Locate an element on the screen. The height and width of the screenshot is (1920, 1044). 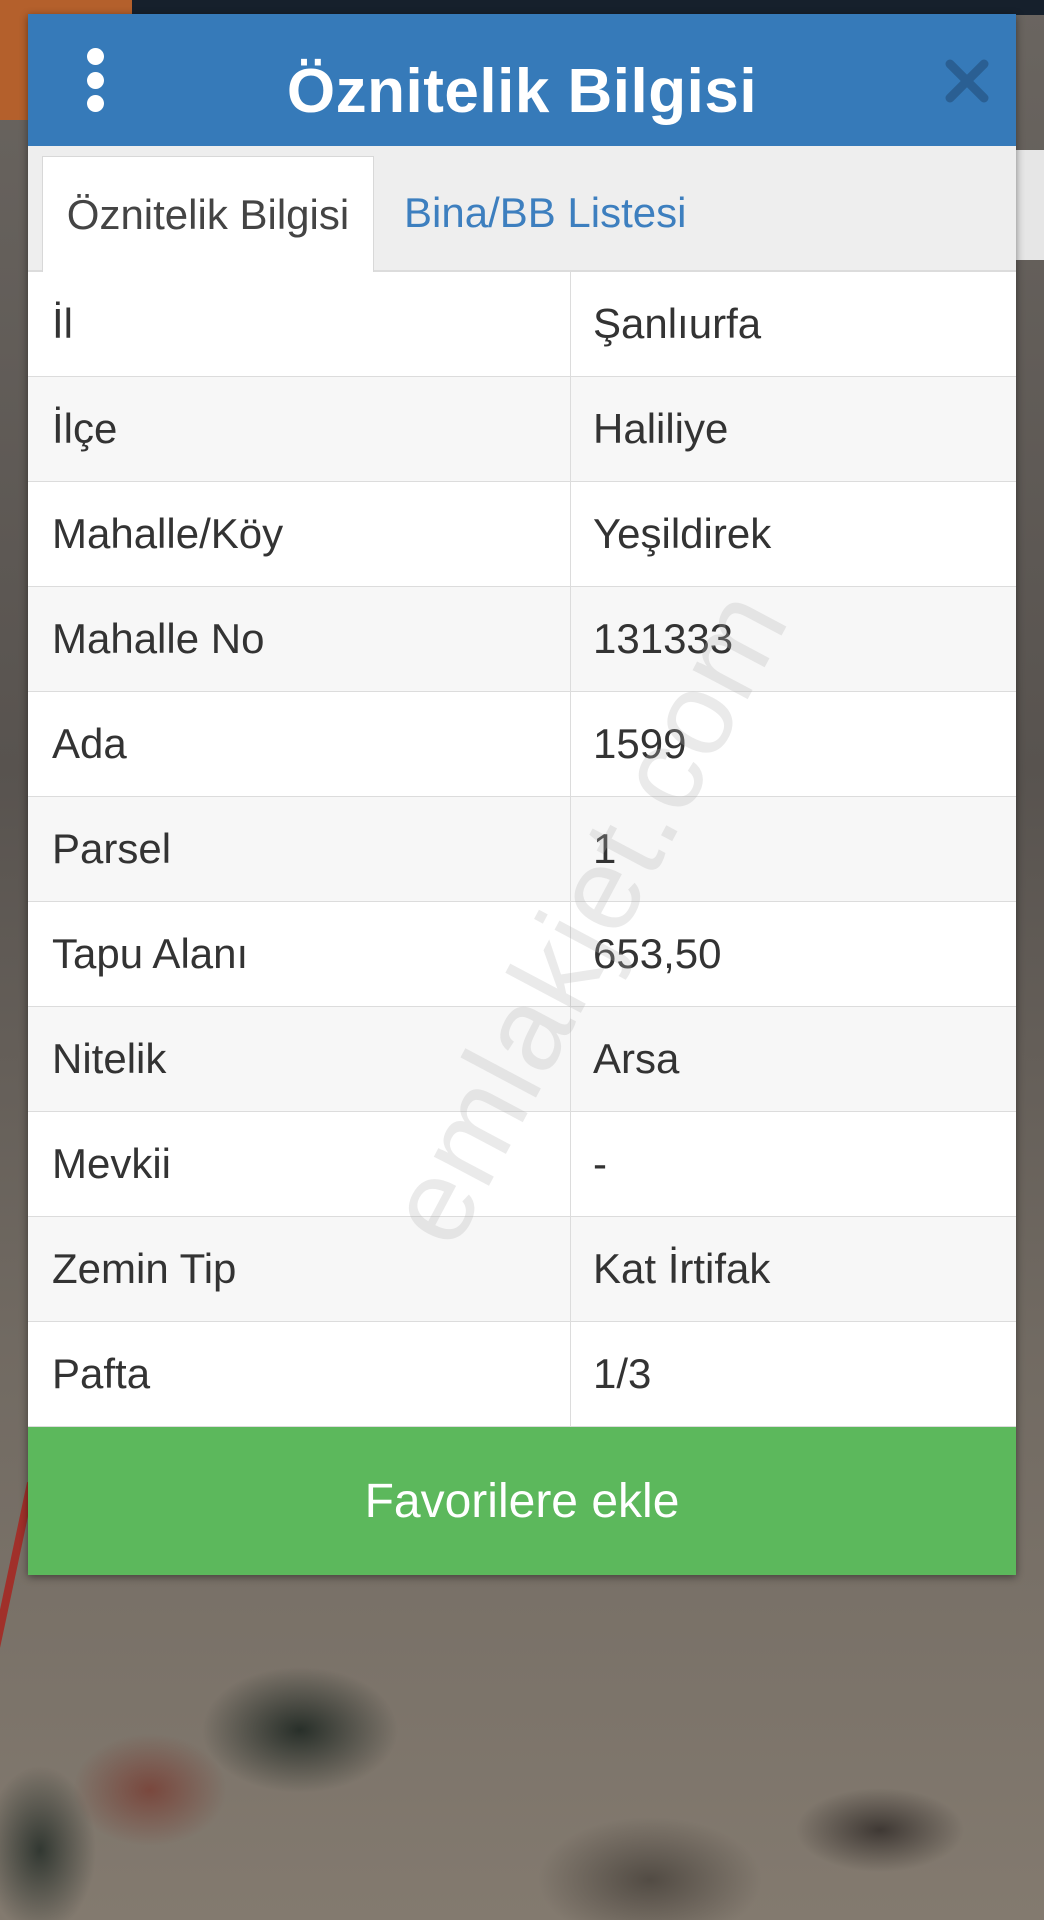
tab-bar: Öznitelik Bilgisi Bina/BB Listesi is located at coordinates (522, 209).